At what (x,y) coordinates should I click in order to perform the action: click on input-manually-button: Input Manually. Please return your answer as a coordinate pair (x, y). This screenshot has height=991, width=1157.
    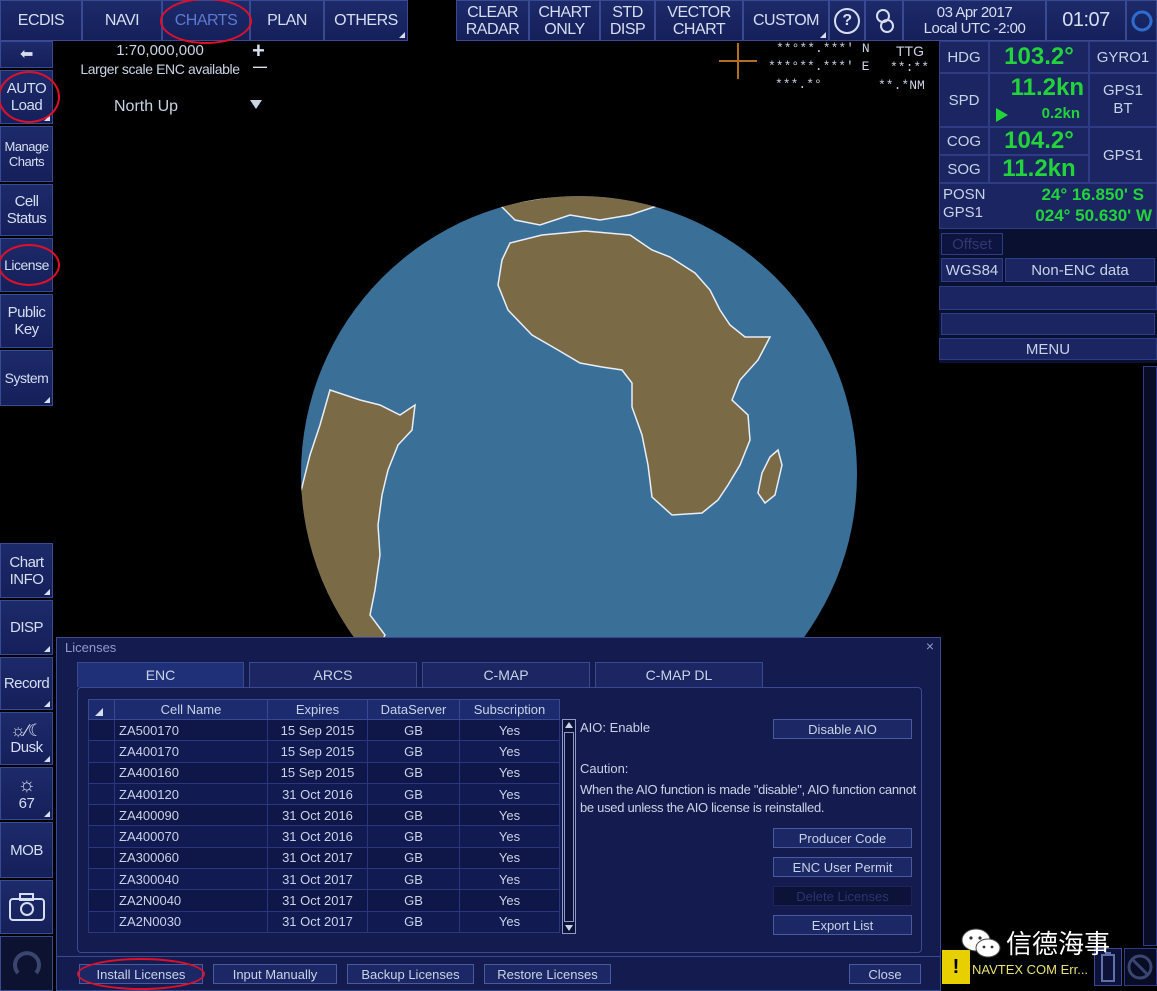
    Looking at the image, I should click on (275, 974).